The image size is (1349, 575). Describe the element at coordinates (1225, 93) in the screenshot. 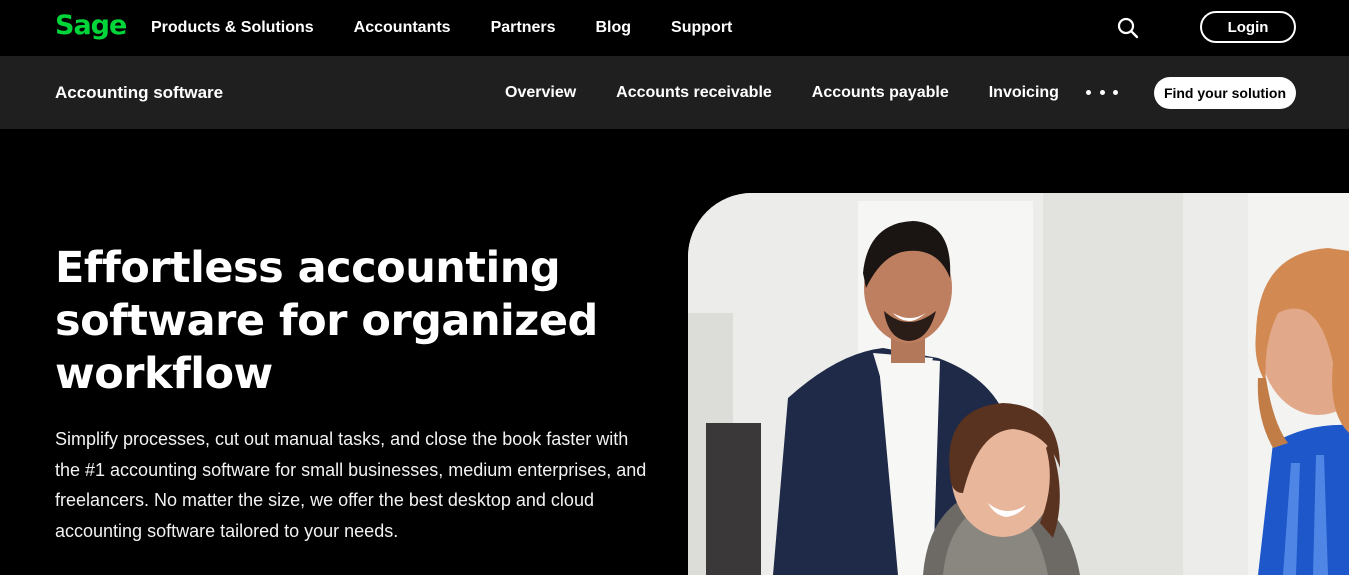

I see `find-your-solution-button: Find your solution` at that location.